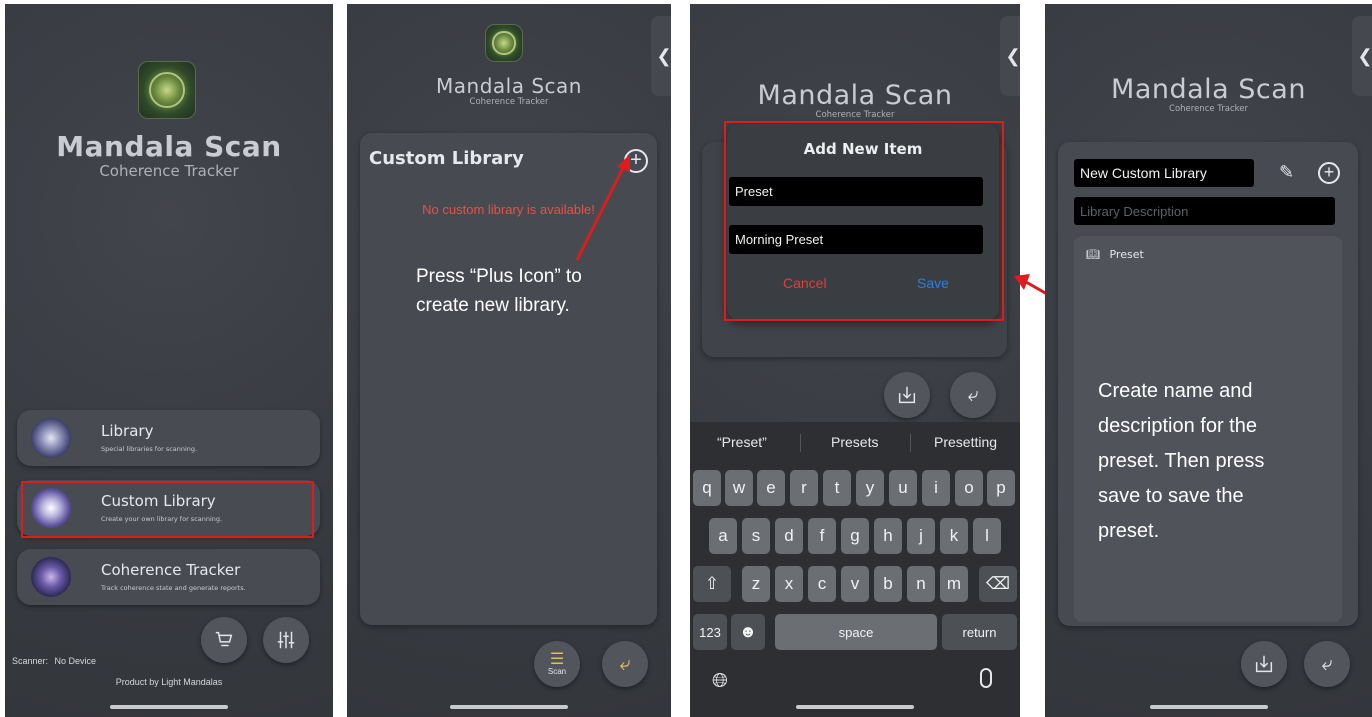 This screenshot has height=717, width=1372. I want to click on key: d, so click(789, 536).